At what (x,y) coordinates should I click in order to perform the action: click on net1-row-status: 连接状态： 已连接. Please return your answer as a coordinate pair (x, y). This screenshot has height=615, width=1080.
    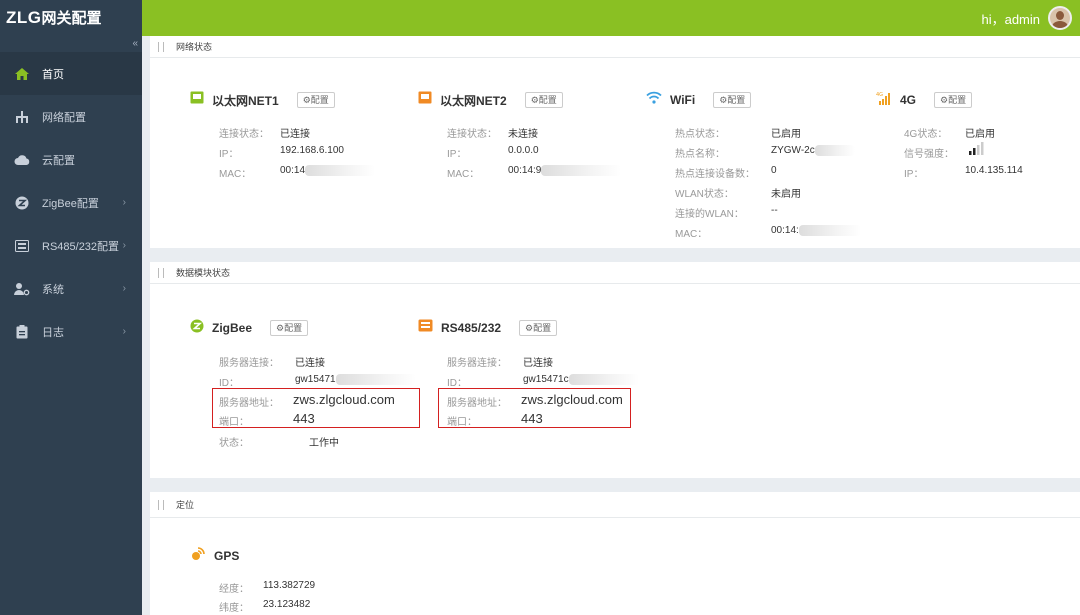
    Looking at the image, I should click on (264, 134).